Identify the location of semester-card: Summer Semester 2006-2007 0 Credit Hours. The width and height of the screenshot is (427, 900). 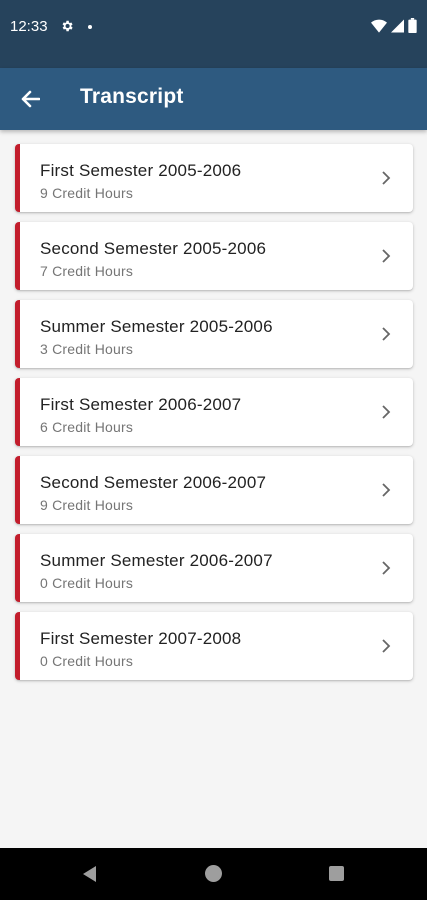
(214, 568).